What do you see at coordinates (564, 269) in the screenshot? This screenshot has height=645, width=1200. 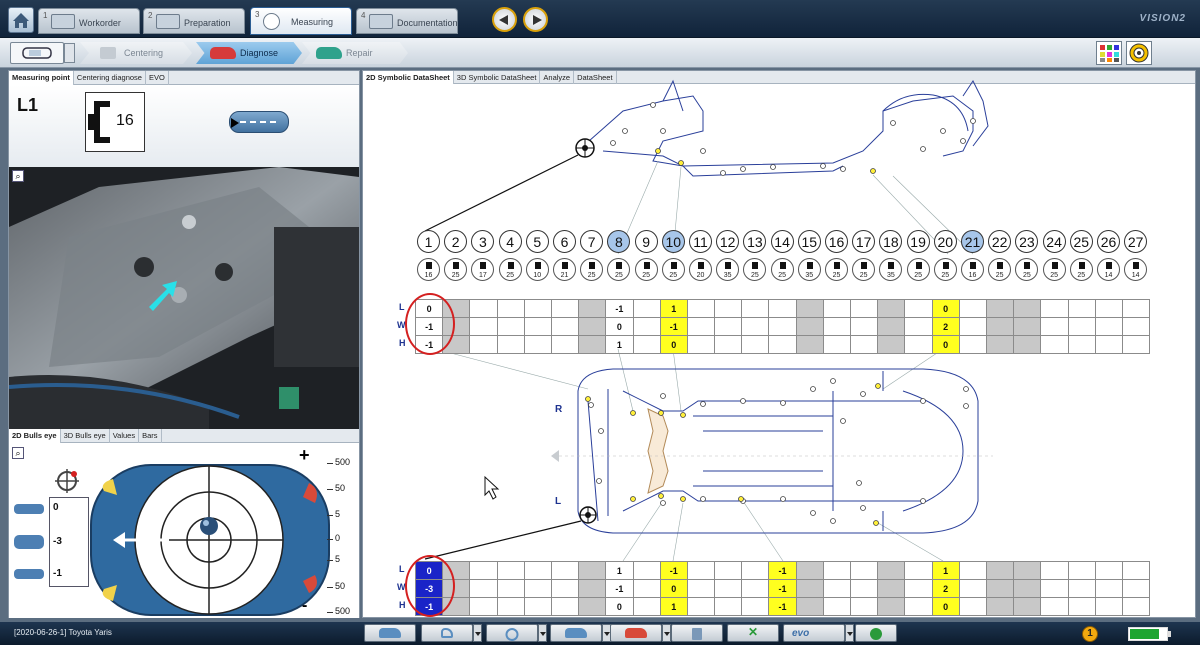 I see `point-symbol-6: 21` at bounding box center [564, 269].